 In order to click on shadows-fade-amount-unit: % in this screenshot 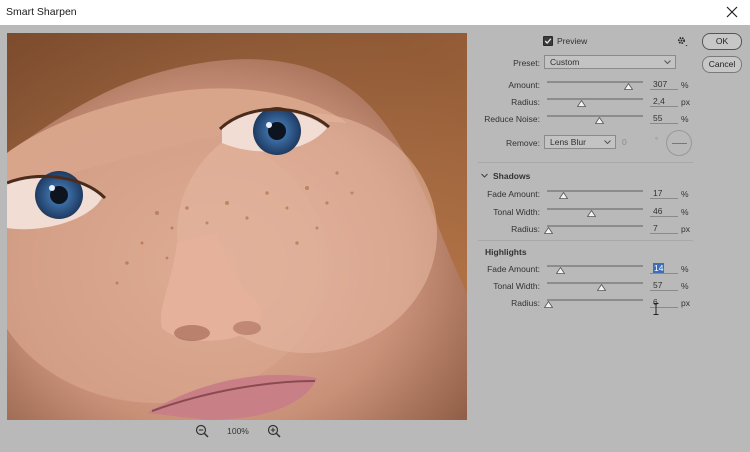, I will do `click(685, 194)`.